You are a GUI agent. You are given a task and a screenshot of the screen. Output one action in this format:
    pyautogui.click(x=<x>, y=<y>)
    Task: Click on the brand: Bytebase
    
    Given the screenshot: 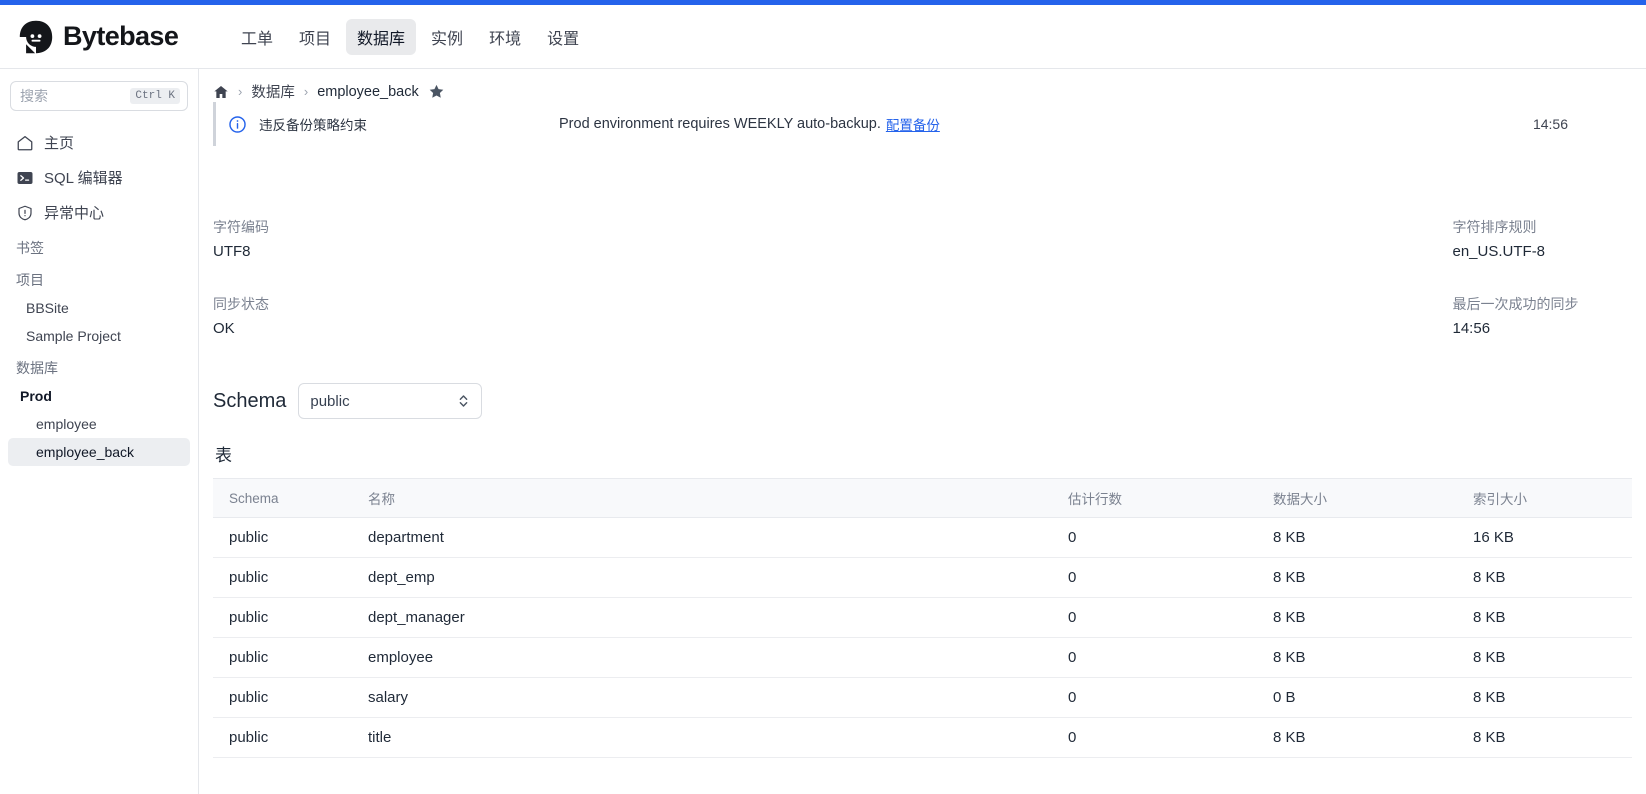 What is the action you would take?
    pyautogui.click(x=113, y=37)
    